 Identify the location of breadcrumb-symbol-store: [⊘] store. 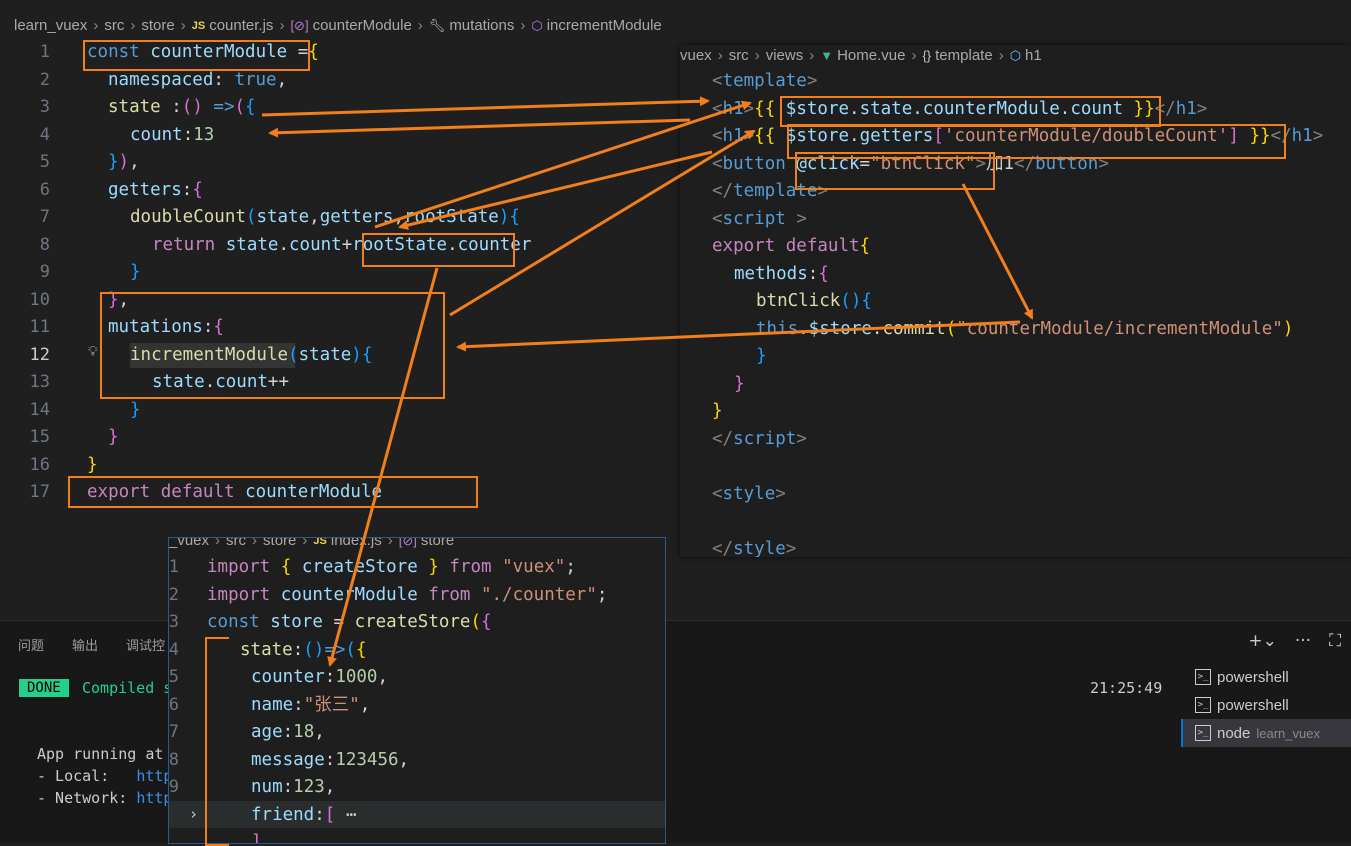
(426, 543).